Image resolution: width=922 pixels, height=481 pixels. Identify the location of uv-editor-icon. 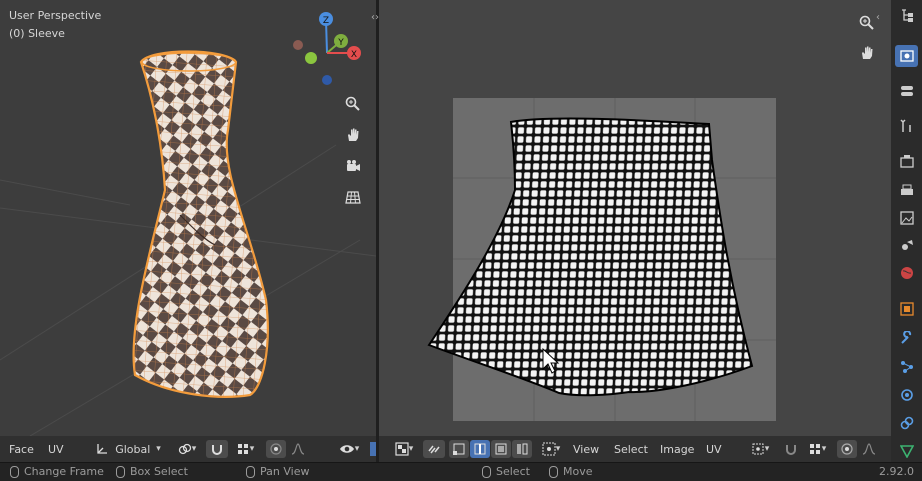
(402, 449).